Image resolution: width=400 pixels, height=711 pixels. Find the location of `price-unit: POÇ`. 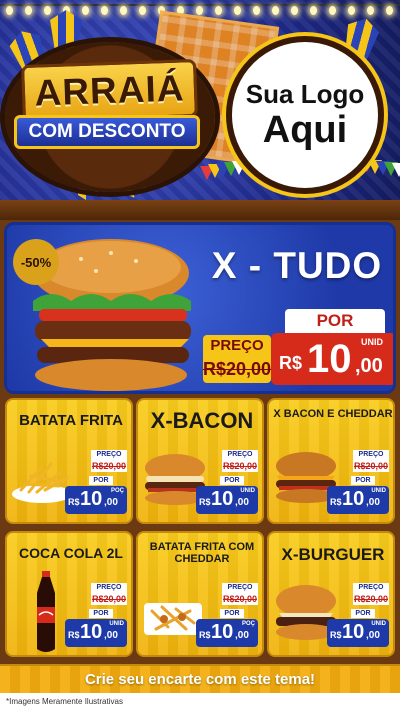

price-unit: POÇ is located at coordinates (248, 624).